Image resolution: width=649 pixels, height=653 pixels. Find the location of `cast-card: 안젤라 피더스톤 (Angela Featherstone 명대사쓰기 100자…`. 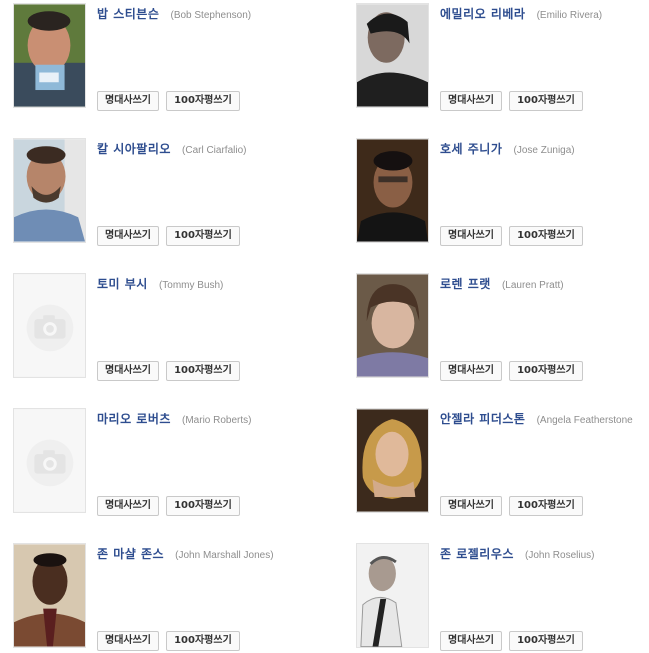

cast-card: 안젤라 피더스톤 (Angela Featherstone 명대사쓰기 100자… is located at coordinates (493, 460).